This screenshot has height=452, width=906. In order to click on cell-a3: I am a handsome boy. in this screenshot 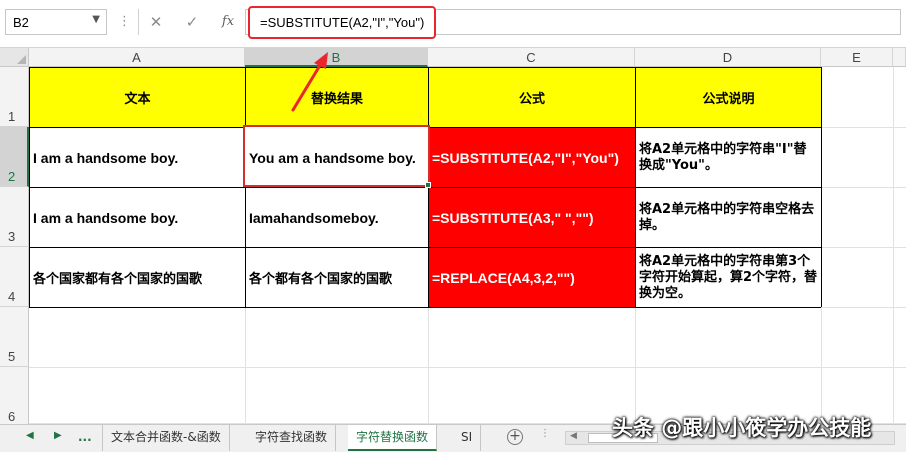, I will do `click(137, 217)`.